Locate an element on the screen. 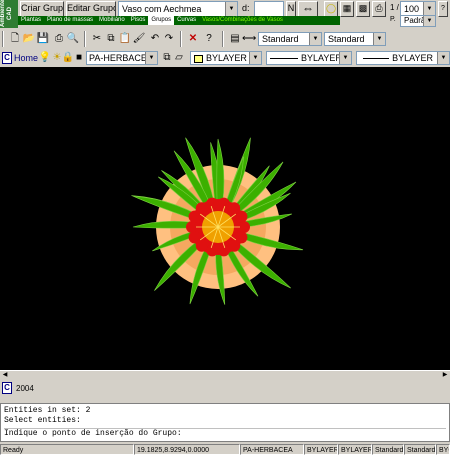 The height and width of the screenshot is (455, 450). text-style-select: Standard ▼ is located at coordinates (290, 39).